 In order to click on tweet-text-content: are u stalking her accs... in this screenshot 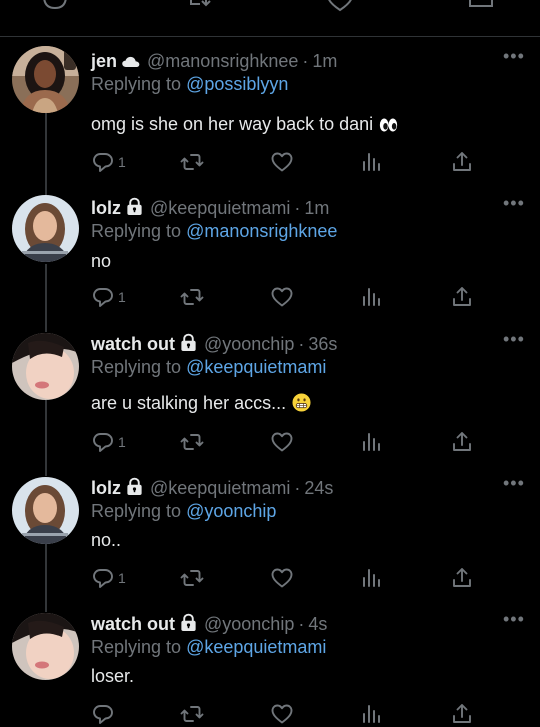, I will do `click(189, 403)`.